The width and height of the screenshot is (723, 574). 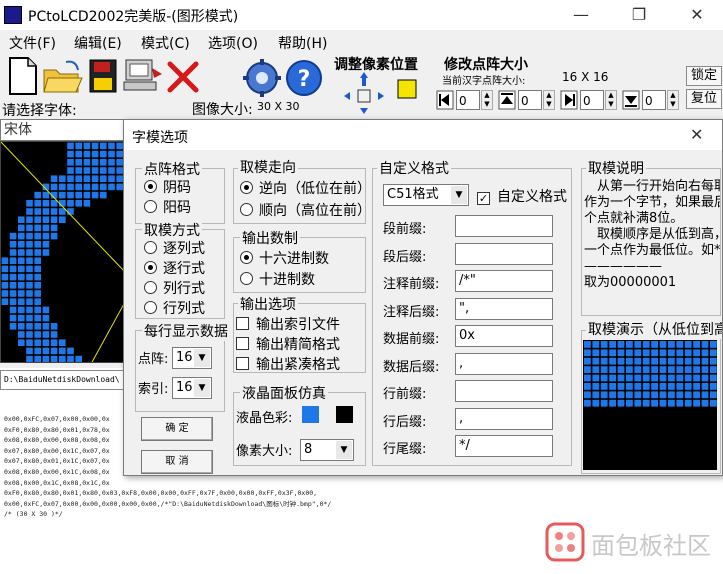 I want to click on radio-column-row: 列行式, so click(x=174, y=288).